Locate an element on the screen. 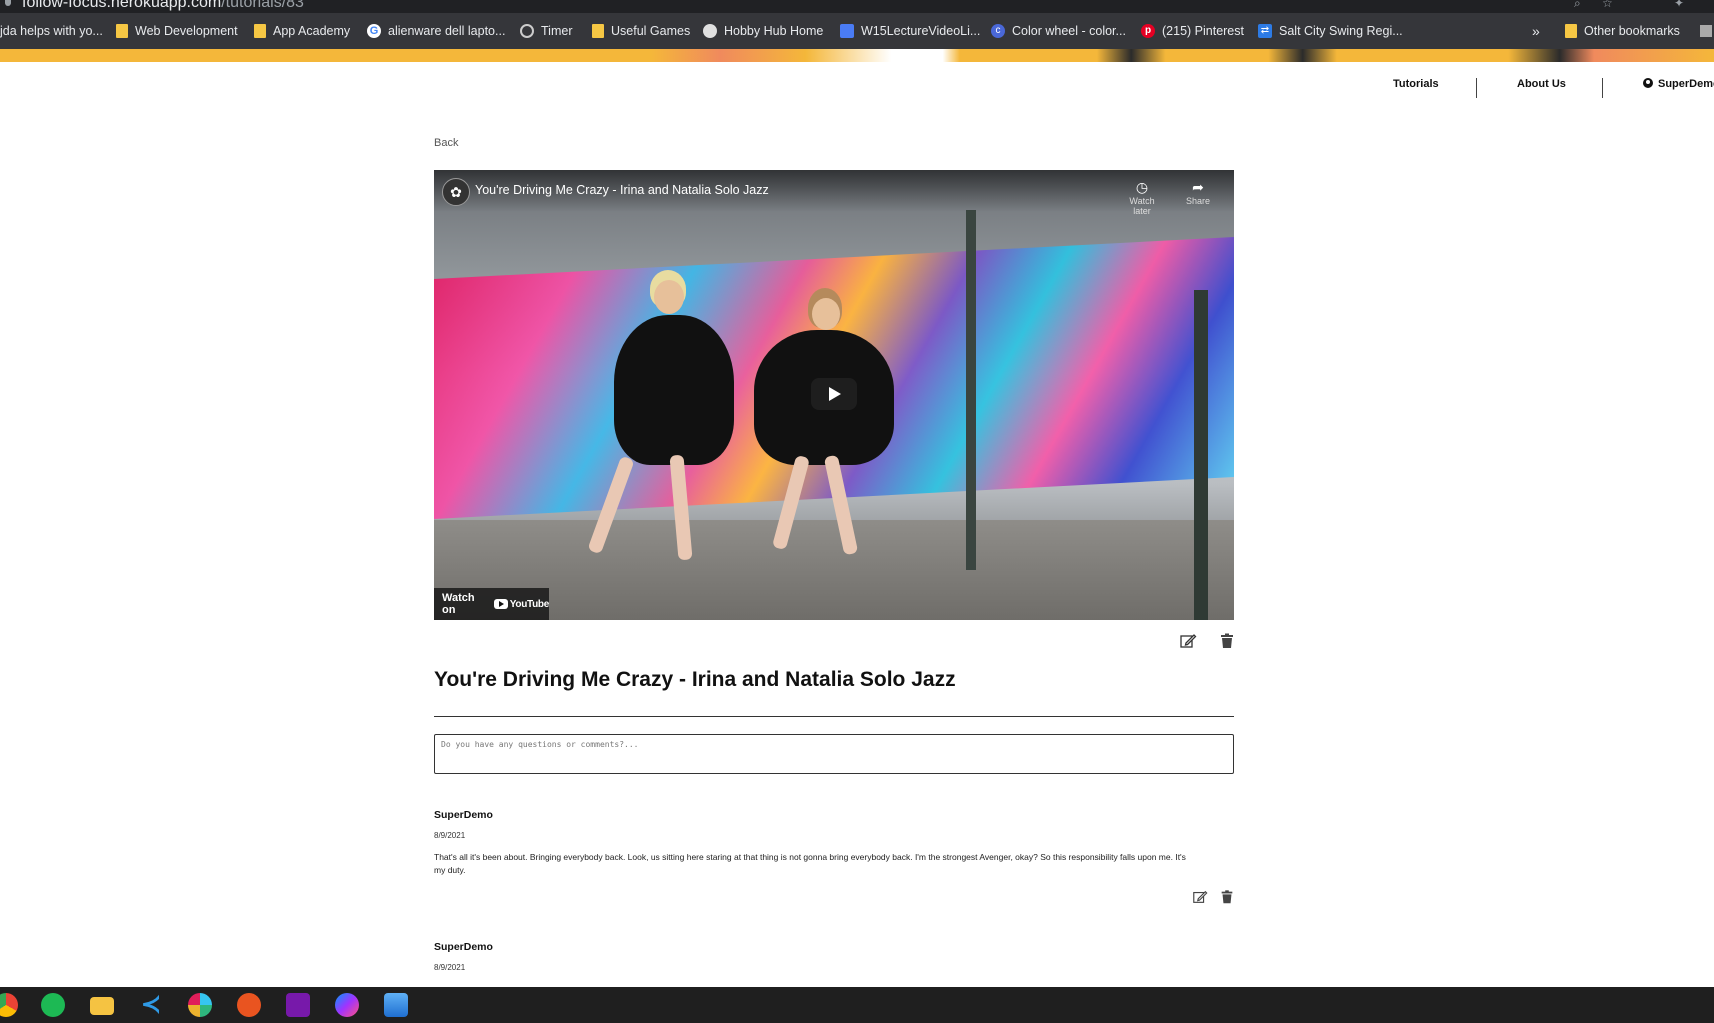  share-arrow-icon: ➦ is located at coordinates (1198, 187).